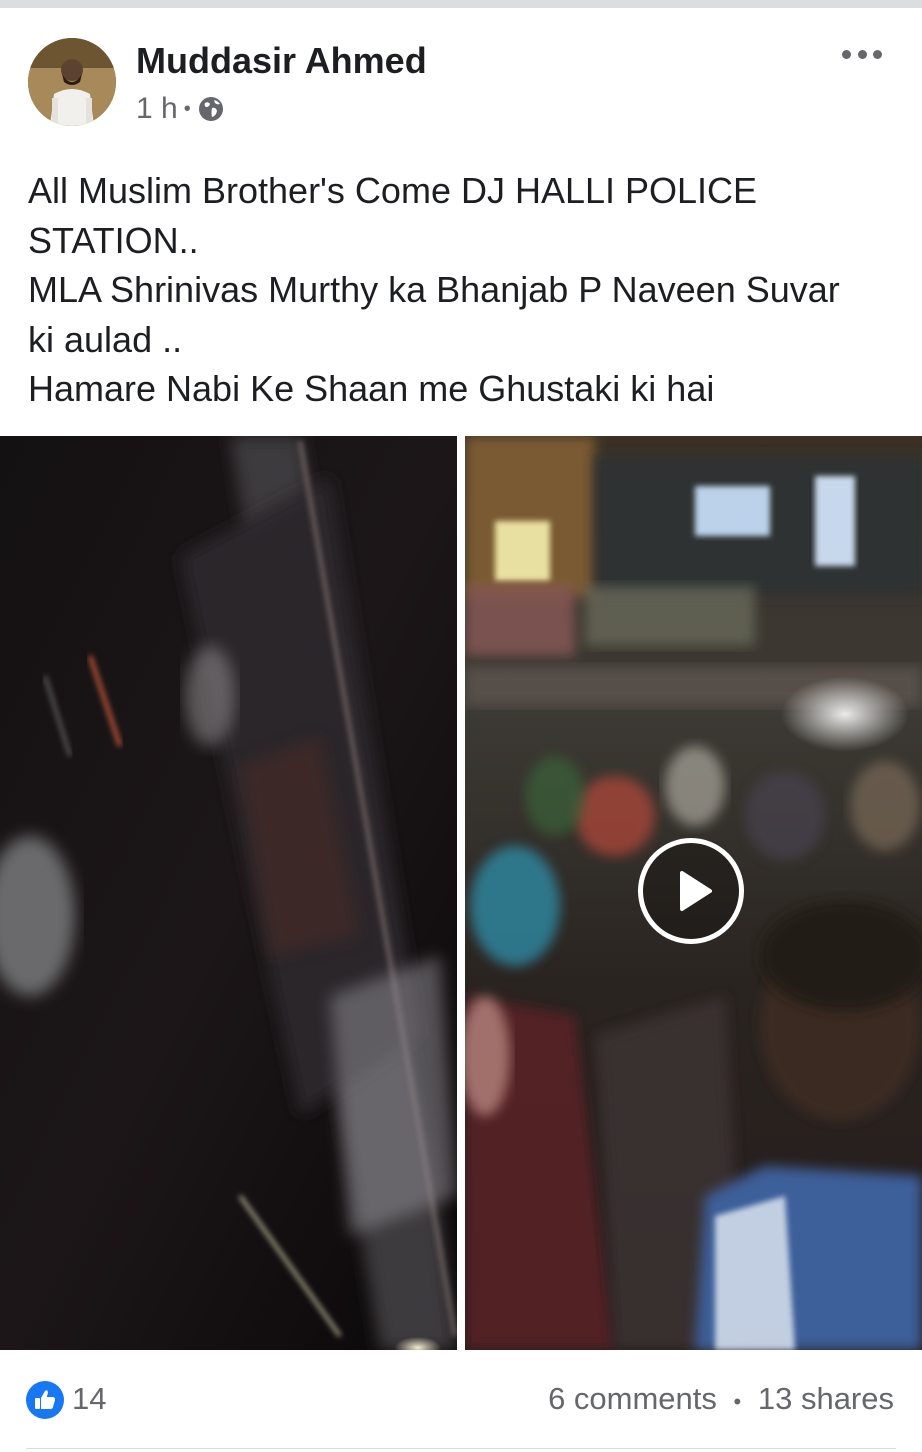 The image size is (922, 1452). What do you see at coordinates (862, 54) in the screenshot?
I see `more-options-icon` at bounding box center [862, 54].